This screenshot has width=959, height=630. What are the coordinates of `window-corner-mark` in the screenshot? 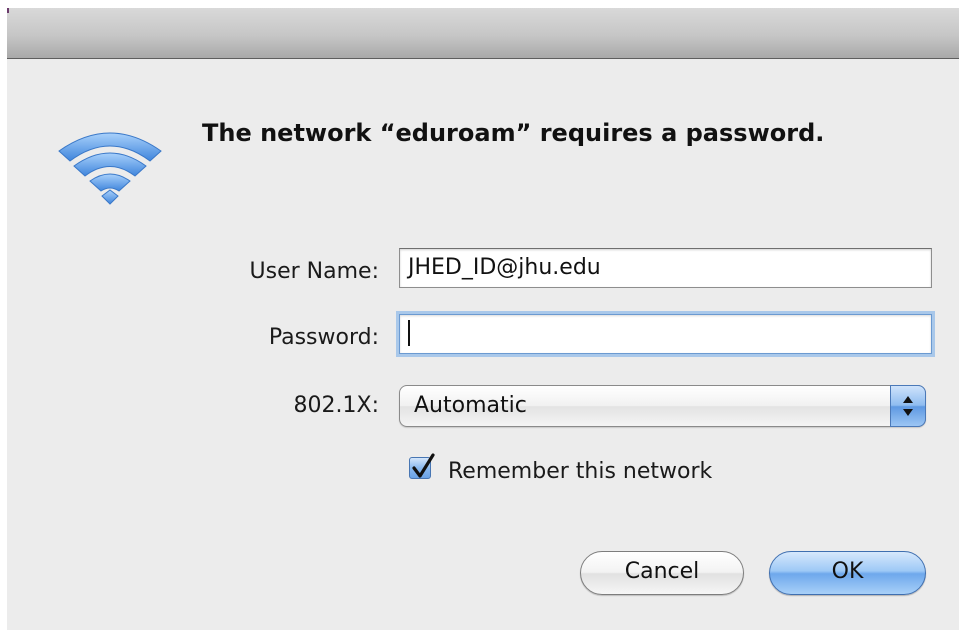 It's located at (8, 10).